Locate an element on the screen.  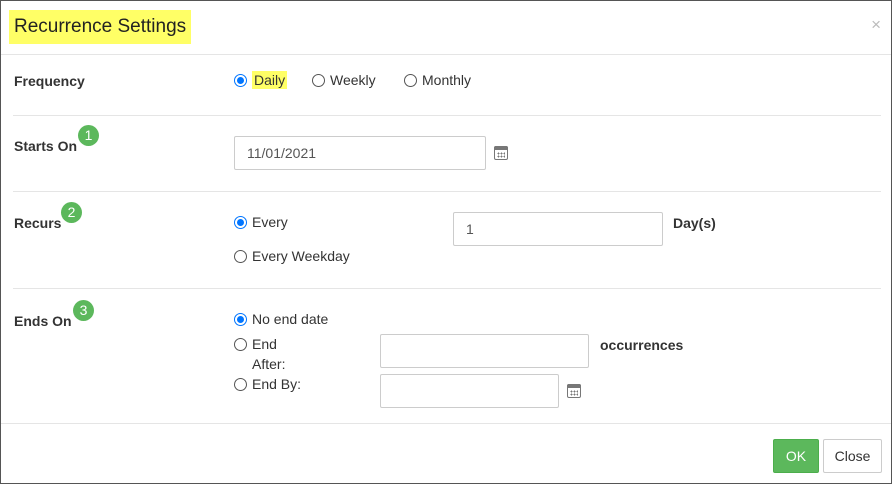
frequency-weekly-label: Weekly is located at coordinates (353, 80).